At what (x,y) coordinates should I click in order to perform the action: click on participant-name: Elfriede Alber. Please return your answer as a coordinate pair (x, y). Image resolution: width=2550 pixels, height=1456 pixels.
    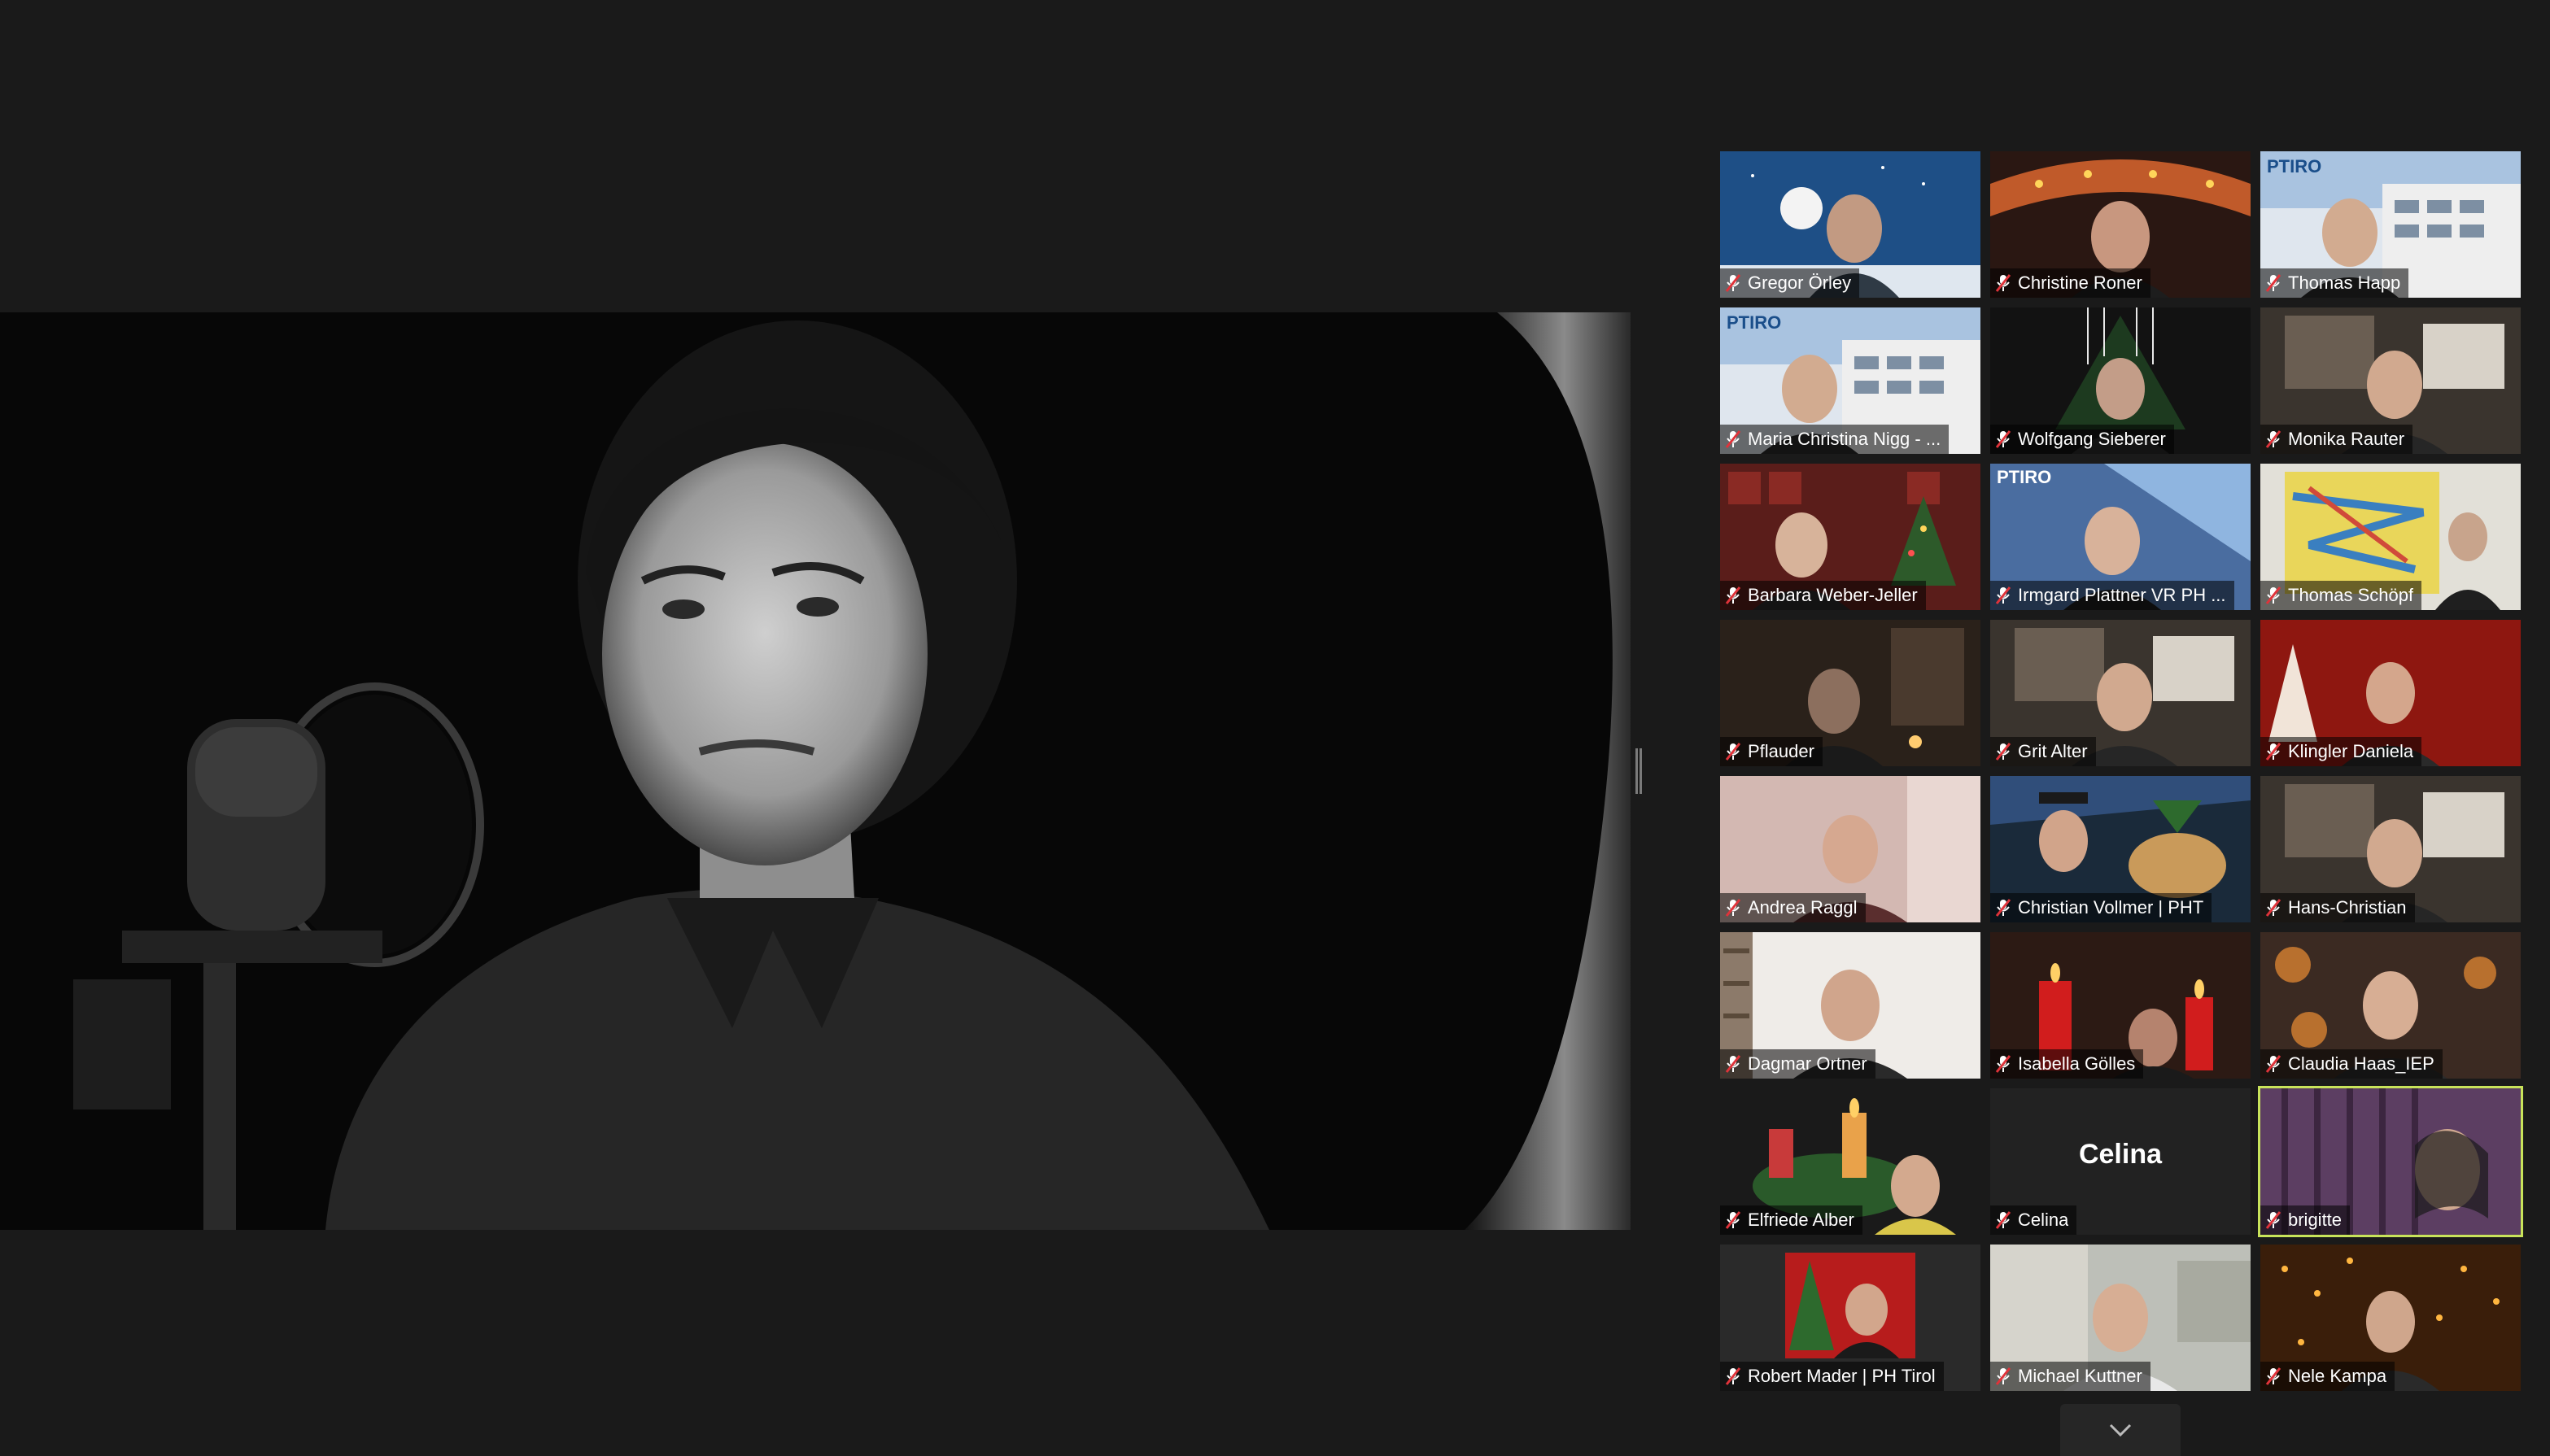
    Looking at the image, I should click on (1801, 1220).